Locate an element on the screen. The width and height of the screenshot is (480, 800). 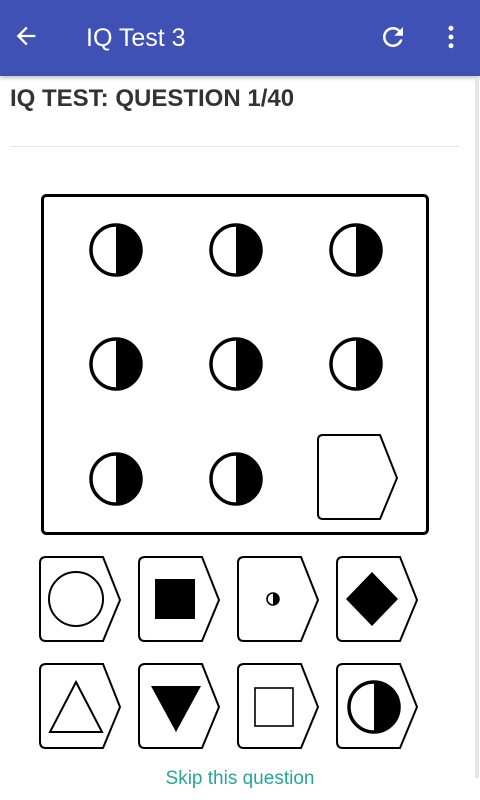
question-heading: IQ TEST: QUESTION 1/40 is located at coordinates (152, 98).